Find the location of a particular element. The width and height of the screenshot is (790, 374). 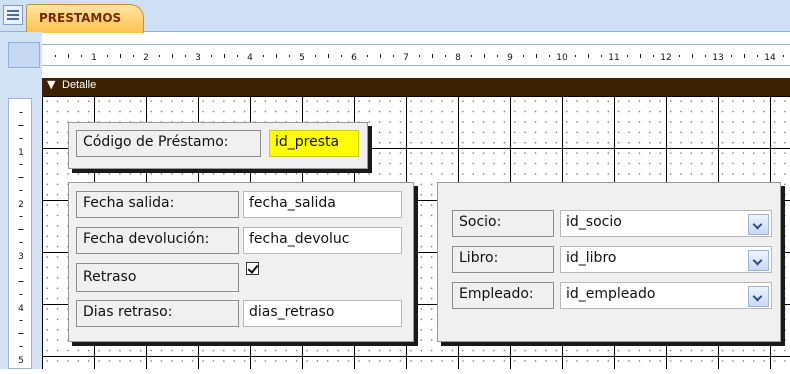

empleado-dropdown-icon is located at coordinates (758, 296).